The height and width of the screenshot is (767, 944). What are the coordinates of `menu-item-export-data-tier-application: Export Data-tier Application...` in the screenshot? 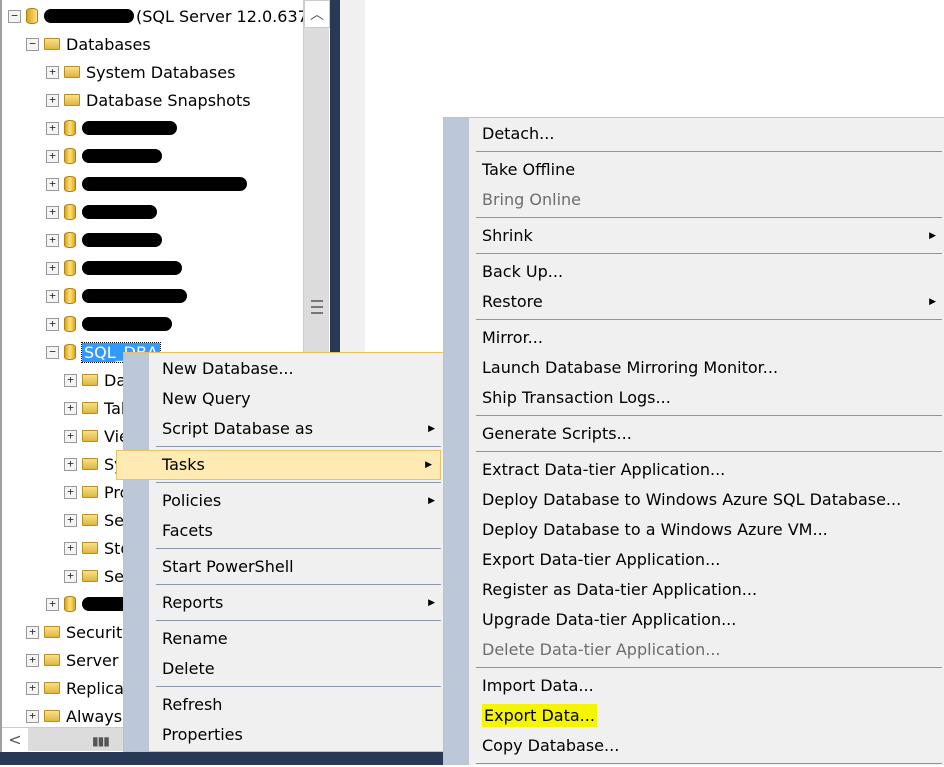 It's located at (694, 560).